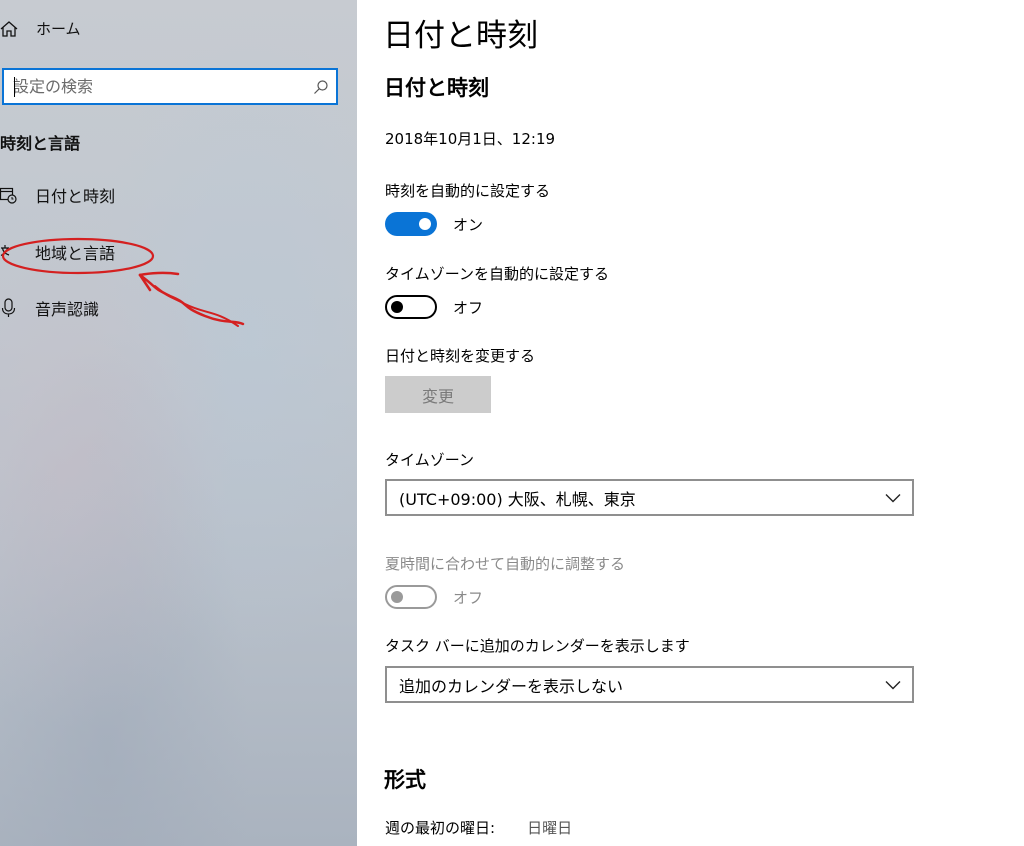  What do you see at coordinates (460, 36) in the screenshot?
I see `page-title: 日付と時刻` at bounding box center [460, 36].